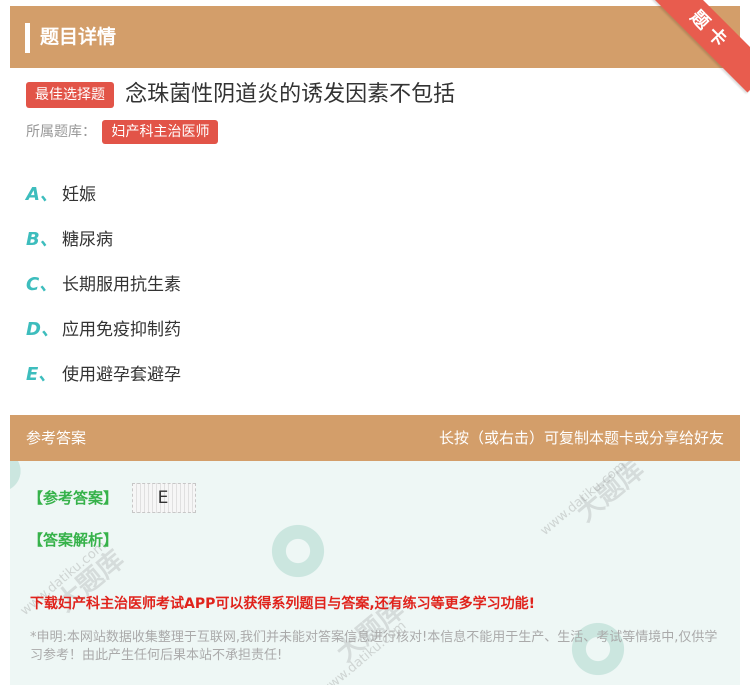  What do you see at coordinates (581, 438) in the screenshot?
I see `share-hint: 长按（或右击）可复制本题卡或分享给好友` at bounding box center [581, 438].